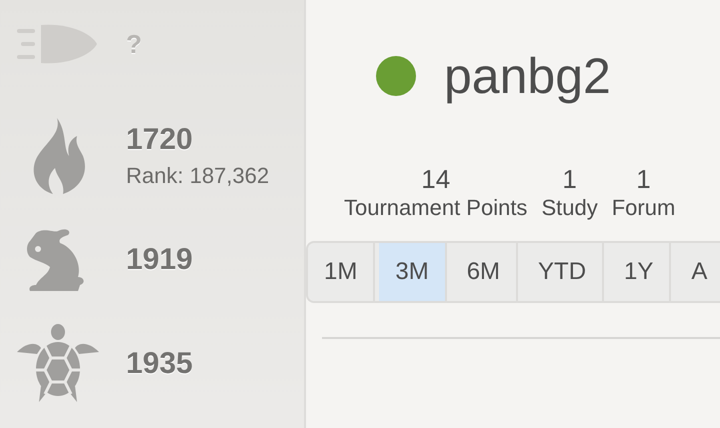 The height and width of the screenshot is (428, 720). I want to click on username: panbg2, so click(527, 76).